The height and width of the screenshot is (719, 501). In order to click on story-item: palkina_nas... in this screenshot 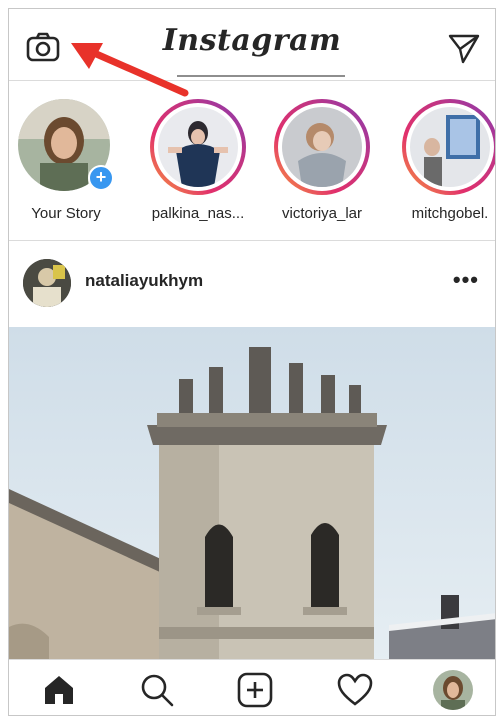, I will do `click(198, 160)`.